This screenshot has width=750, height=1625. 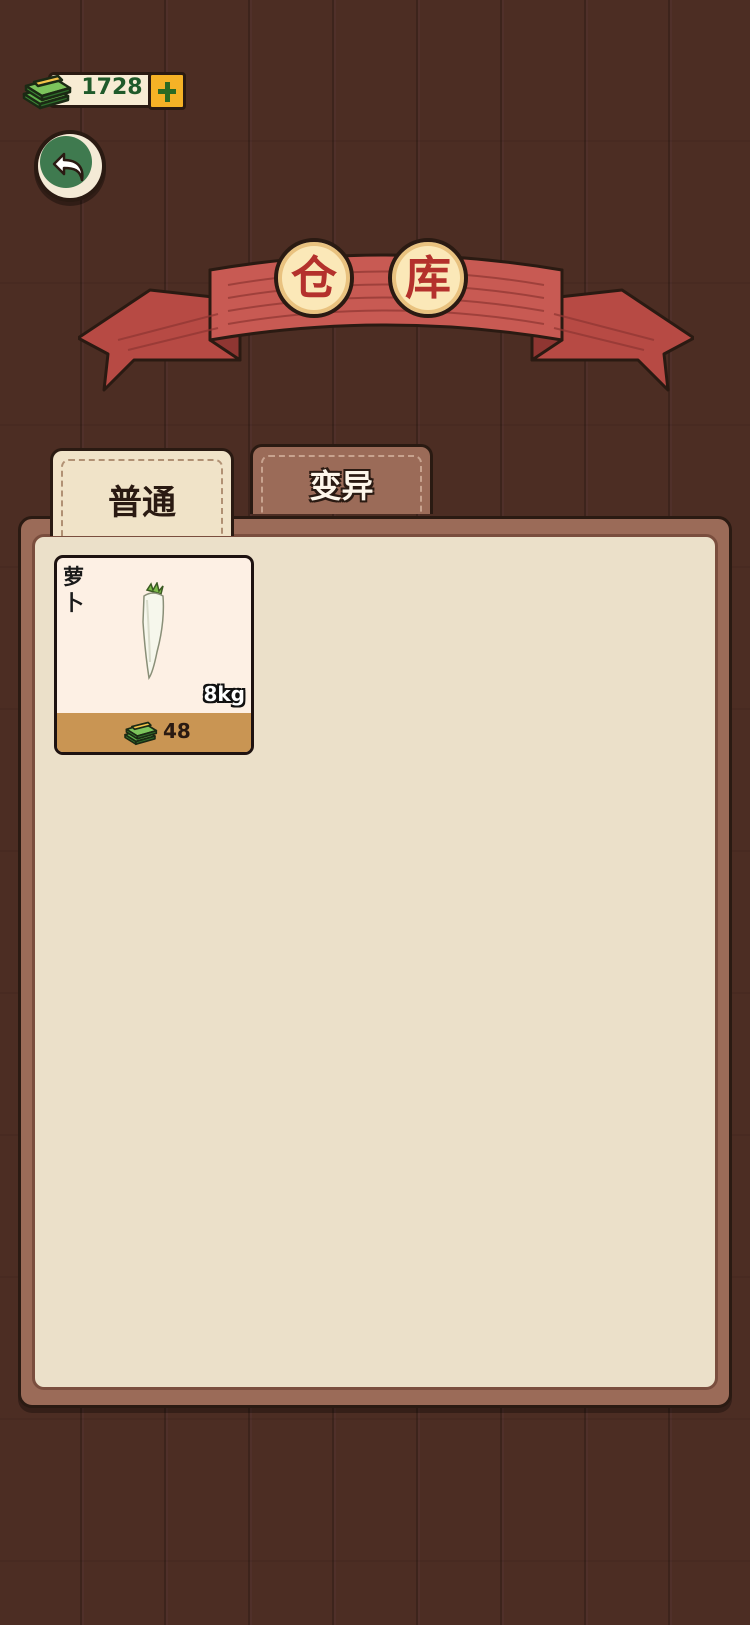 I want to click on ribbon-graphic, so click(x=386, y=322).